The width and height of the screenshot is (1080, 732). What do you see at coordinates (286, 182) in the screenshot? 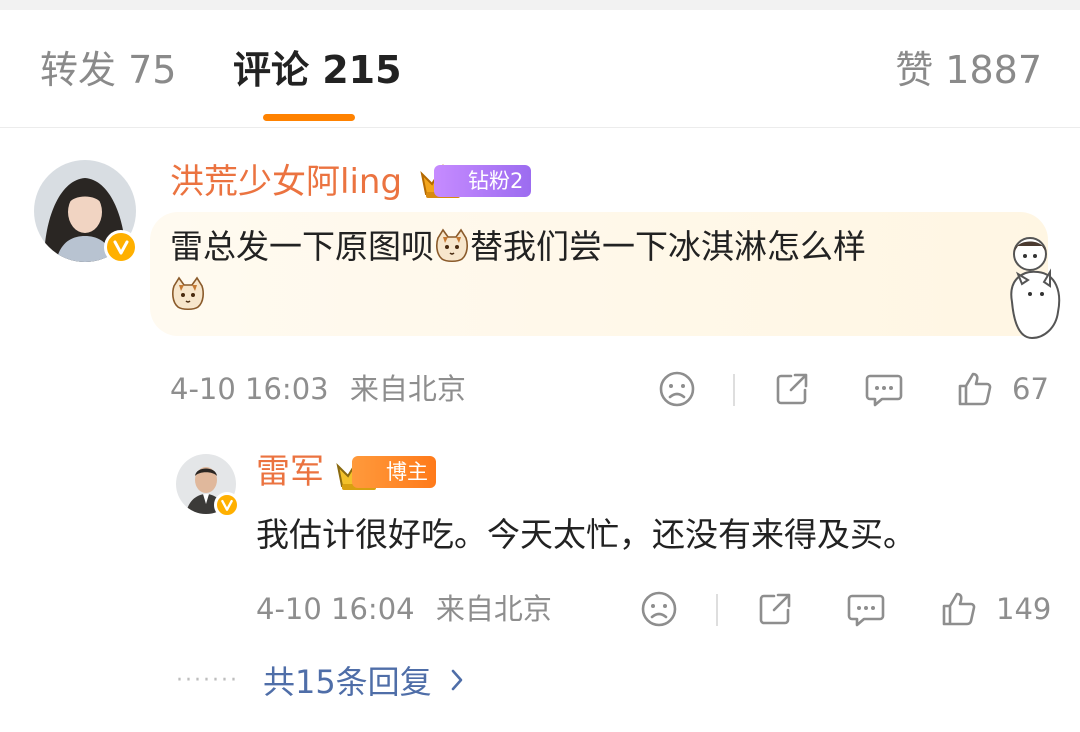
I see `comment-username: 洪荒少女阿ling` at bounding box center [286, 182].